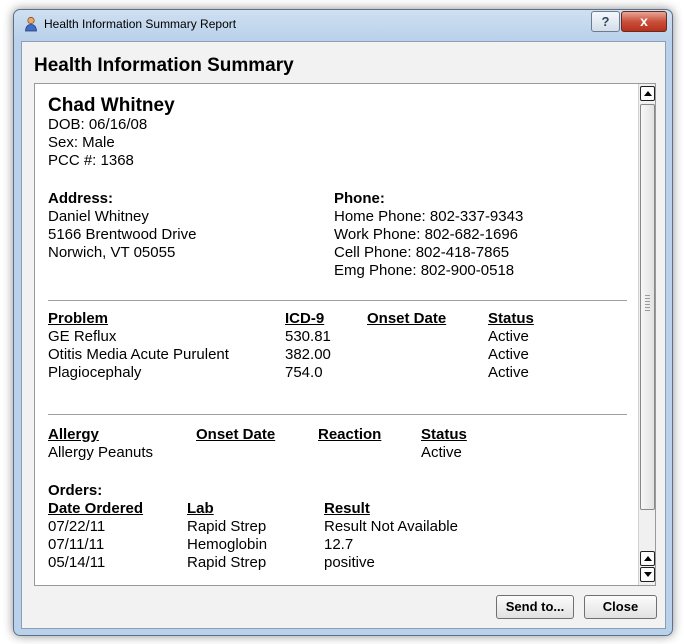 The image size is (684, 644). What do you see at coordinates (81, 198) in the screenshot?
I see `address-label: Address:` at bounding box center [81, 198].